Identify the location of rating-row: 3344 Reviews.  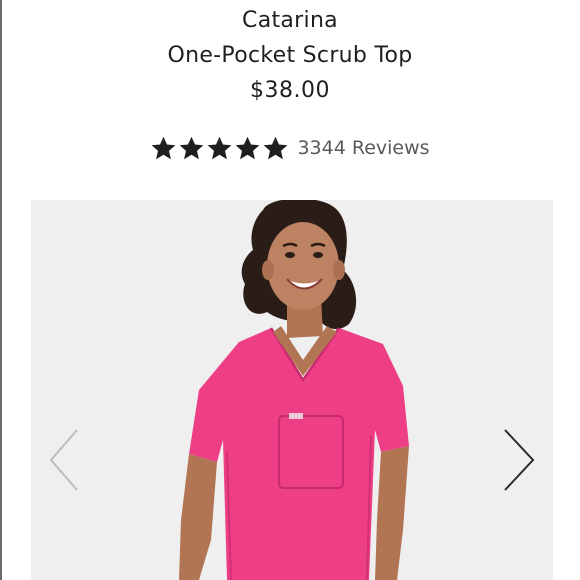
(290, 148).